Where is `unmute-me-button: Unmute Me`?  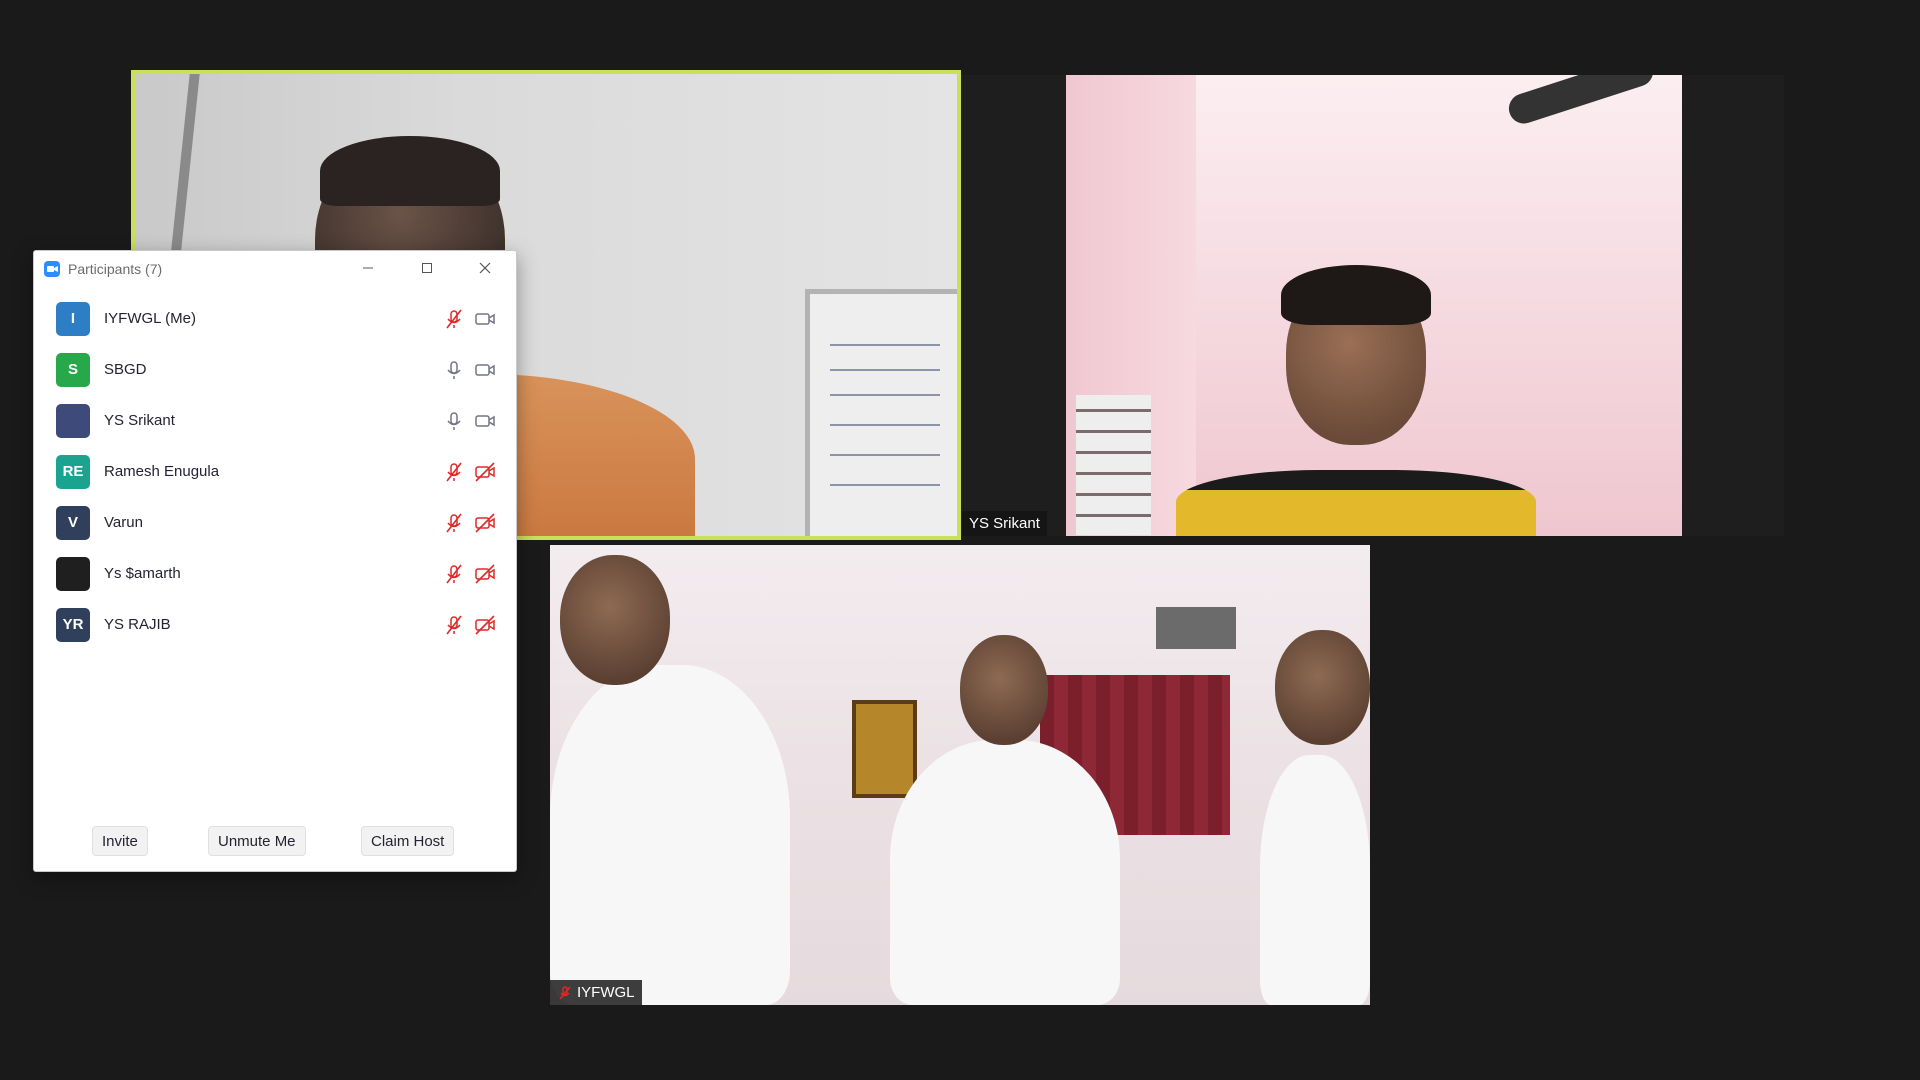 unmute-me-button: Unmute Me is located at coordinates (257, 841).